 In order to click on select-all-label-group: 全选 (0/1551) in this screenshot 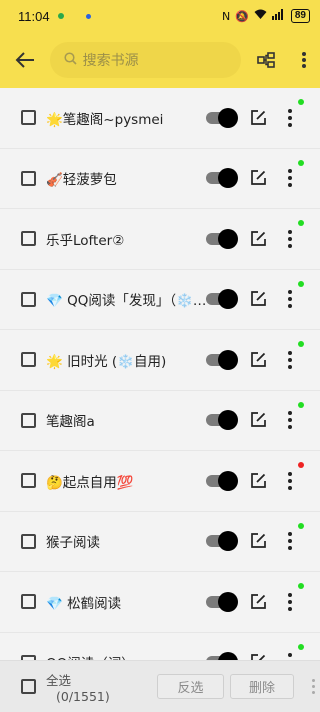, I will do `click(91, 687)`.